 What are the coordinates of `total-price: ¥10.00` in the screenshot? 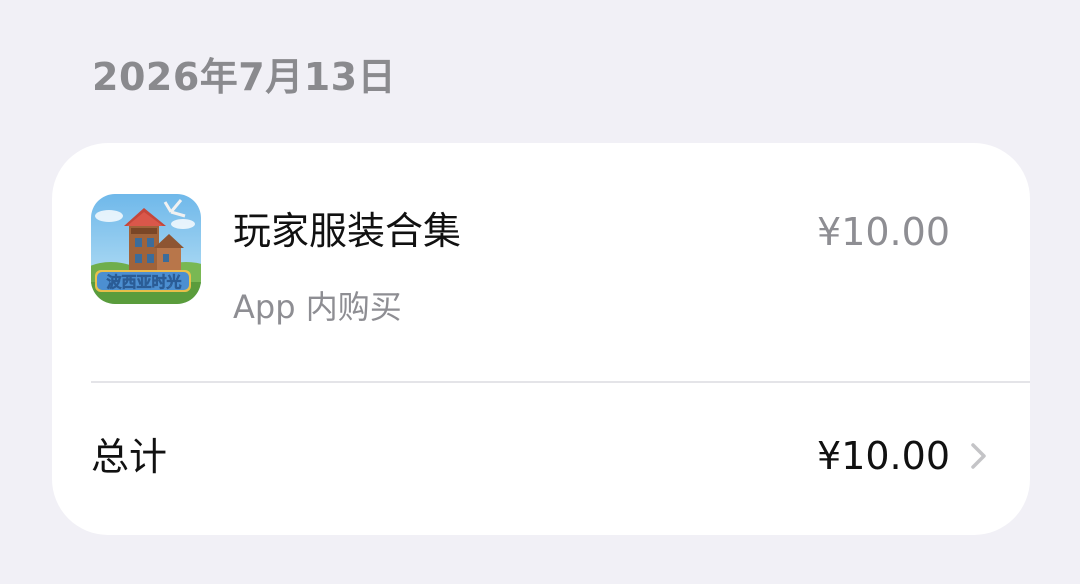 It's located at (883, 456).